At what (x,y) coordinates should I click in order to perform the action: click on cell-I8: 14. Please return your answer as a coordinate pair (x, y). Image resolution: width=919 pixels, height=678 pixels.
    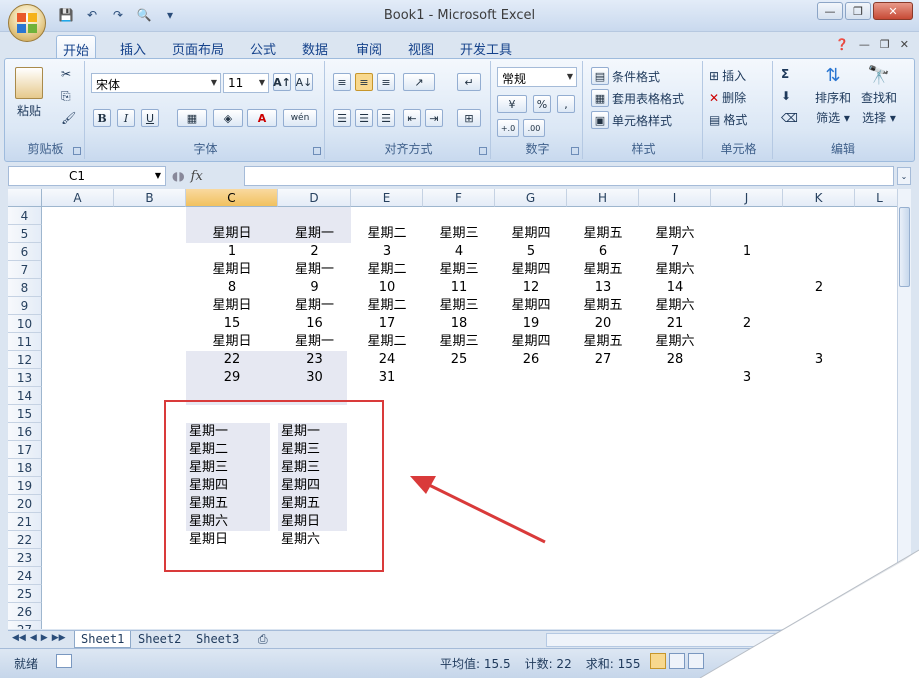
    Looking at the image, I should click on (675, 288).